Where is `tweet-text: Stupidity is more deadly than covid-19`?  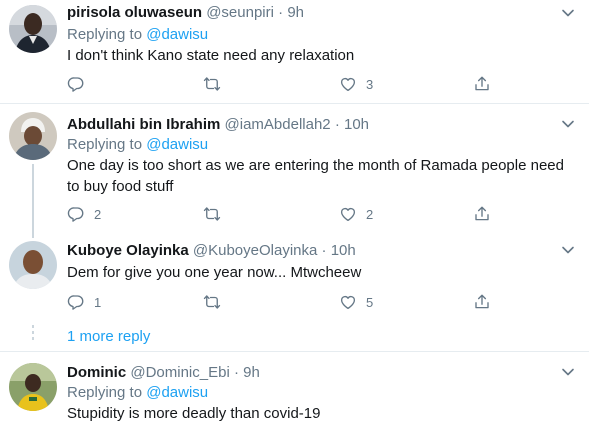 tweet-text: Stupidity is more deadly than covid-19 is located at coordinates (194, 413).